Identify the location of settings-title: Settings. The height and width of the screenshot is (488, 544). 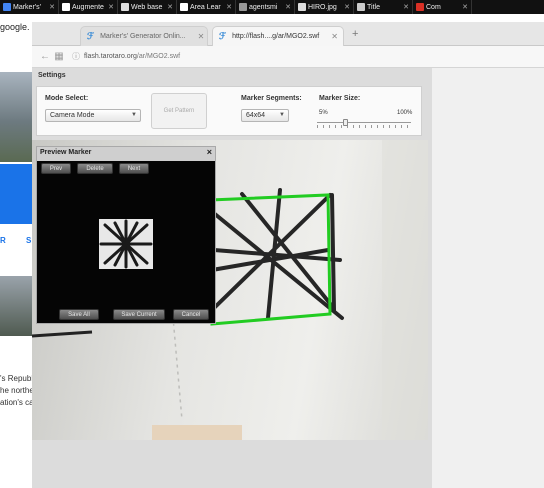
(52, 75).